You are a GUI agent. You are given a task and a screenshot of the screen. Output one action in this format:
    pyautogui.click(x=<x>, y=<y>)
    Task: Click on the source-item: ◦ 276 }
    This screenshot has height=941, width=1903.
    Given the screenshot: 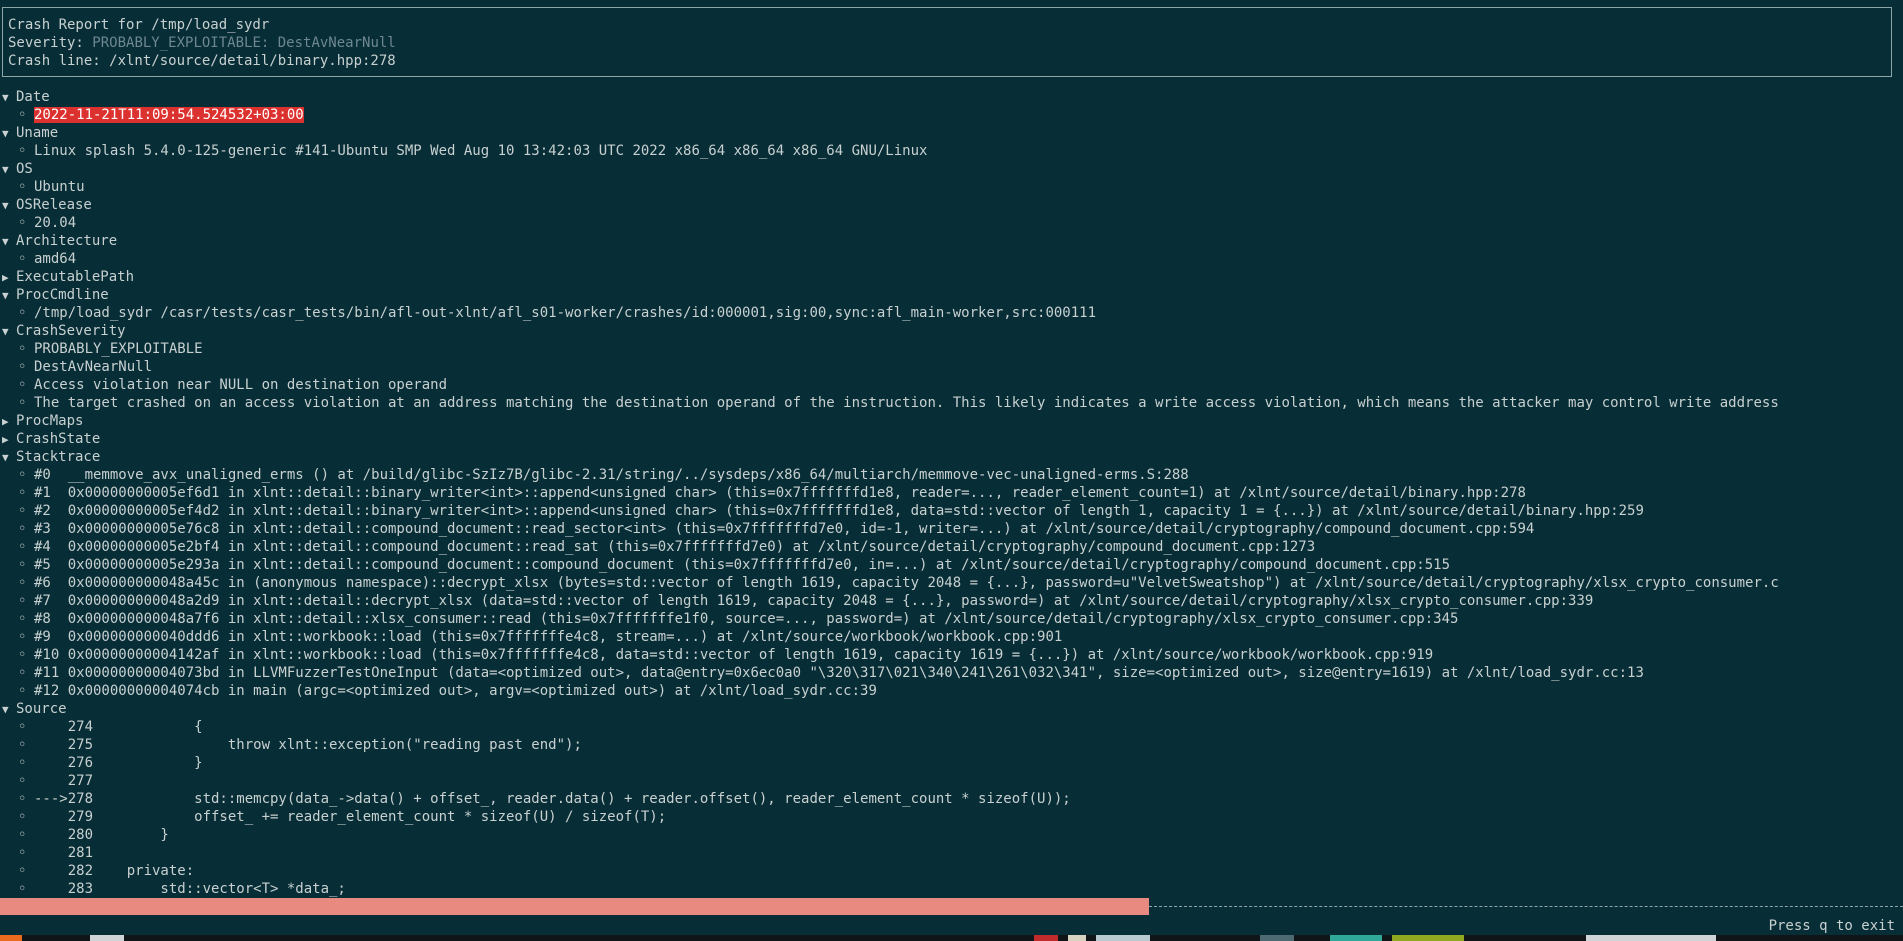 What is the action you would take?
    pyautogui.click(x=951, y=763)
    